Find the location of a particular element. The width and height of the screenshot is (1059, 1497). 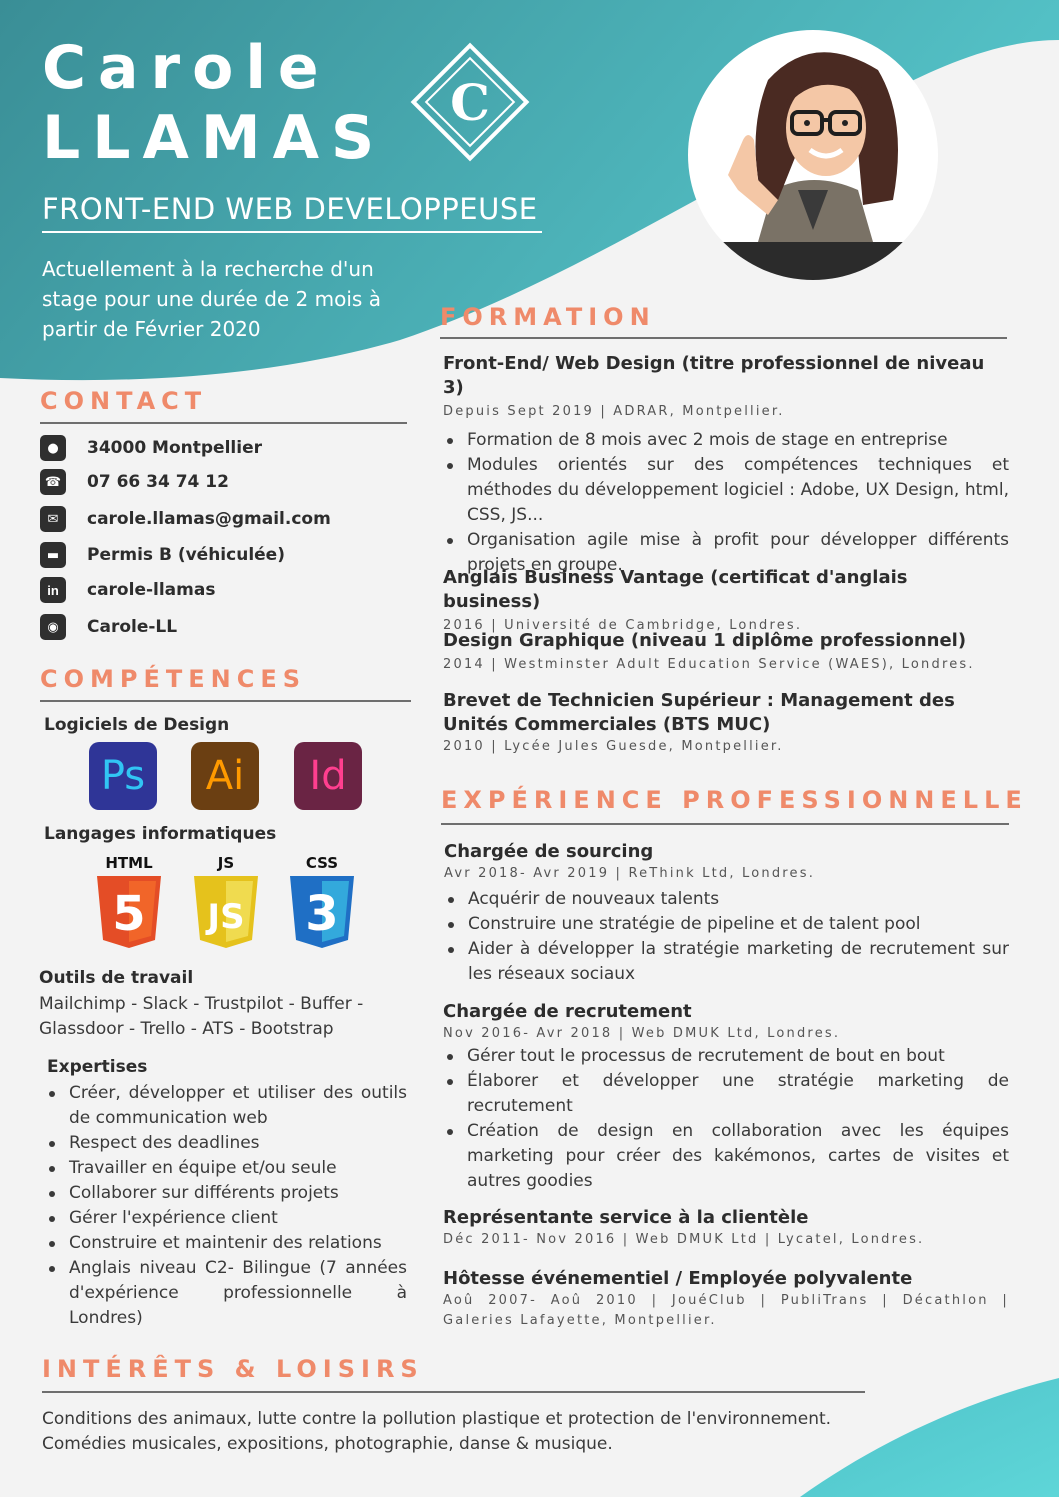

css3-label: CSS is located at coordinates (322, 863).